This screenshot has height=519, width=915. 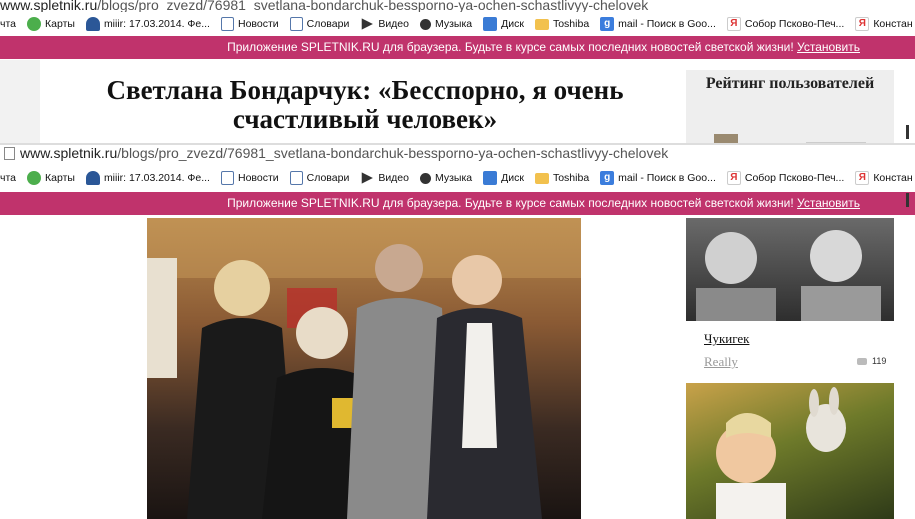 I want to click on sidebar-photo-boys, so click(x=790, y=269).